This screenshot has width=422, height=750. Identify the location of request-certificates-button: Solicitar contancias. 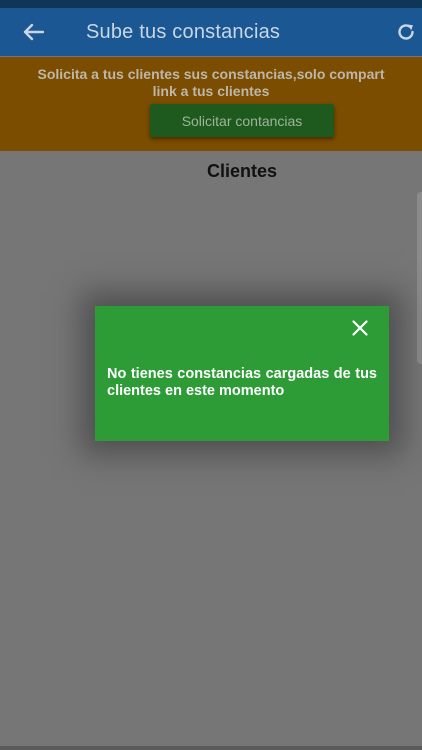
(242, 120).